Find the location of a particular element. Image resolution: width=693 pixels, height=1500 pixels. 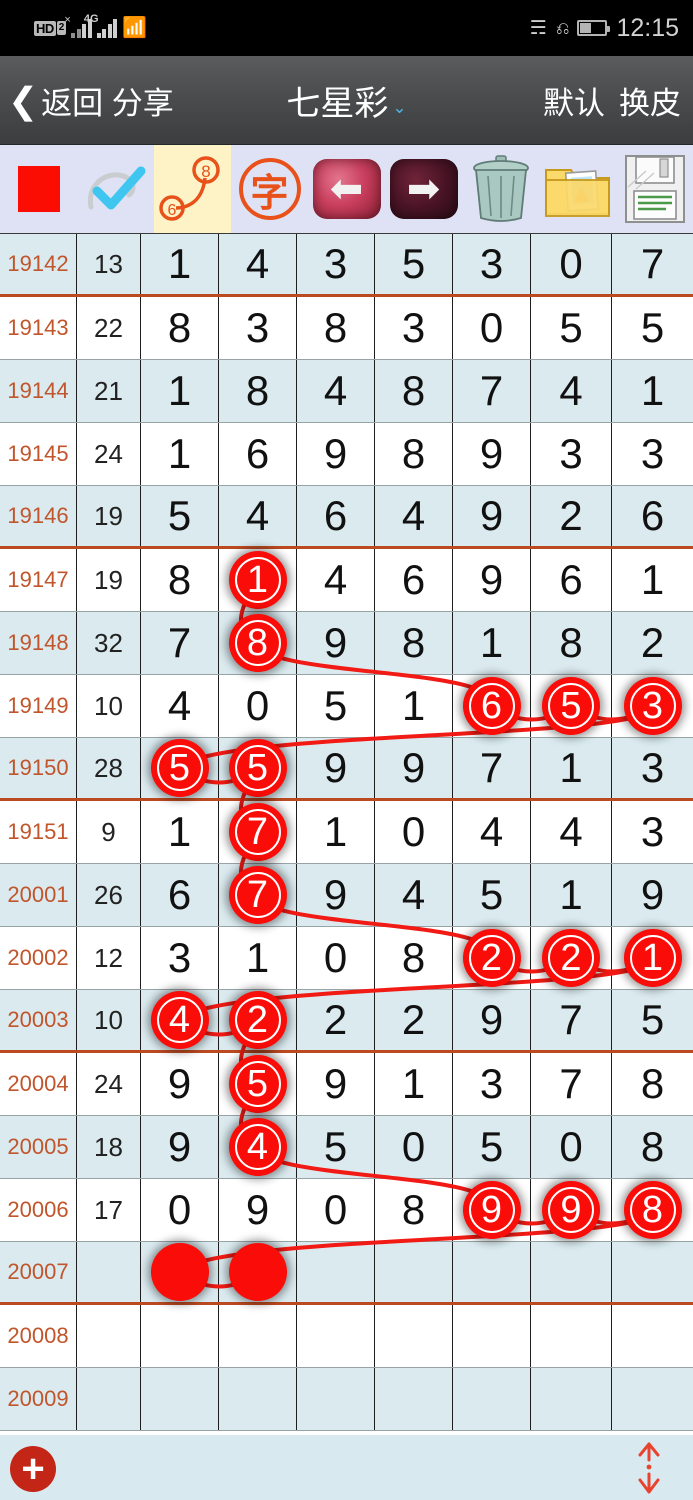

table-row: 19145 24 1 6 9 8 9 3 3 is located at coordinates (346, 454).